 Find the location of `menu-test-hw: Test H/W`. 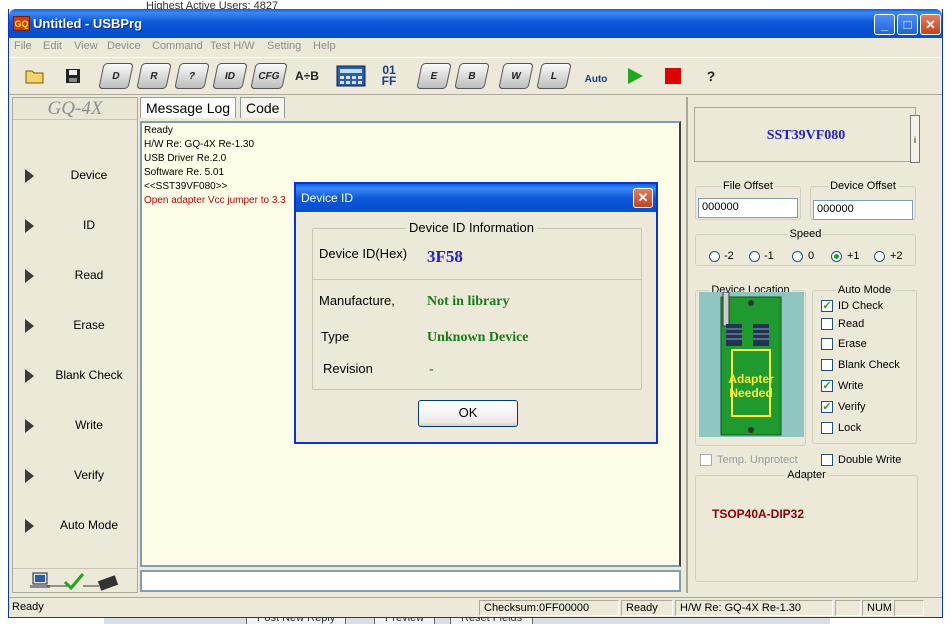

menu-test-hw: Test H/W is located at coordinates (232, 46).